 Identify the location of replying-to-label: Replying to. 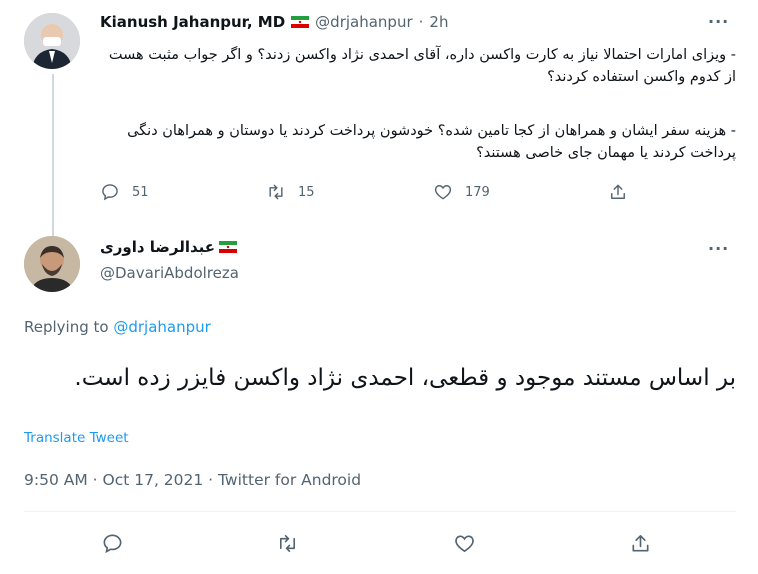
(66, 327).